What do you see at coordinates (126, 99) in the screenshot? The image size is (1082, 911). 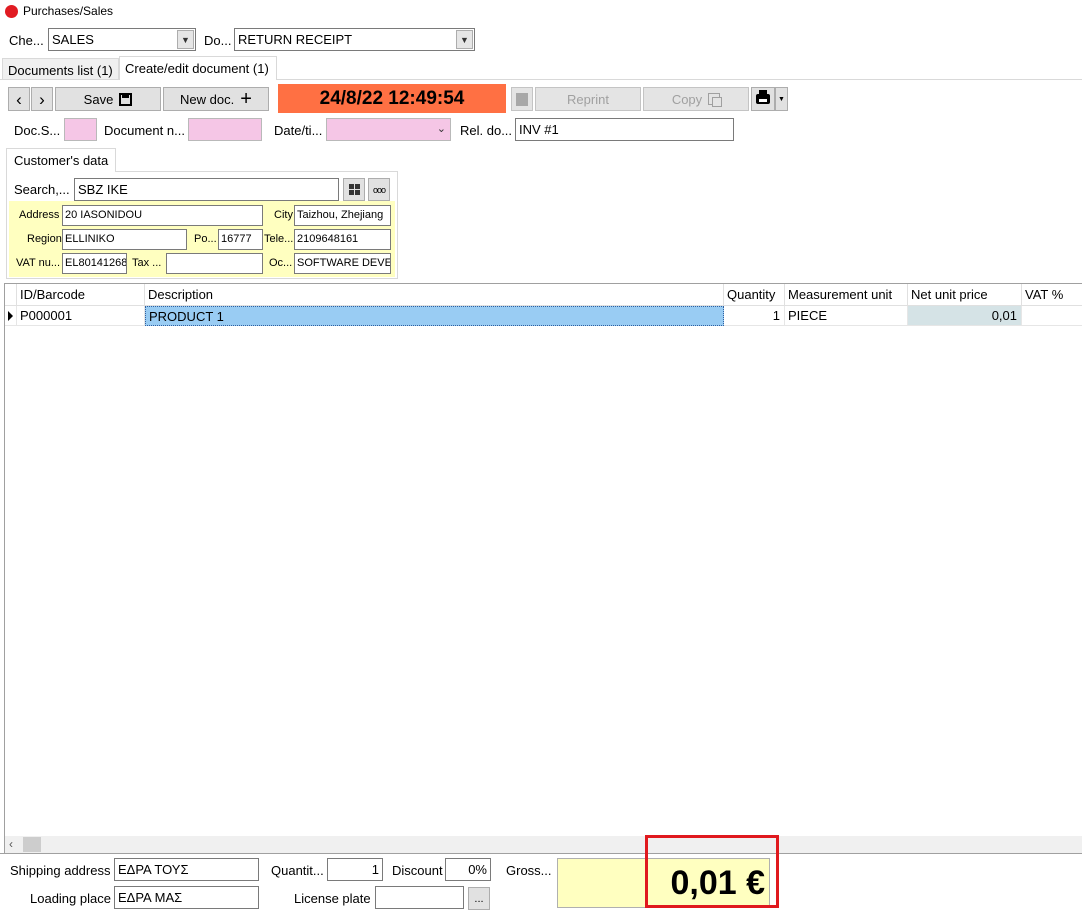 I see `floppy-disk-icon` at bounding box center [126, 99].